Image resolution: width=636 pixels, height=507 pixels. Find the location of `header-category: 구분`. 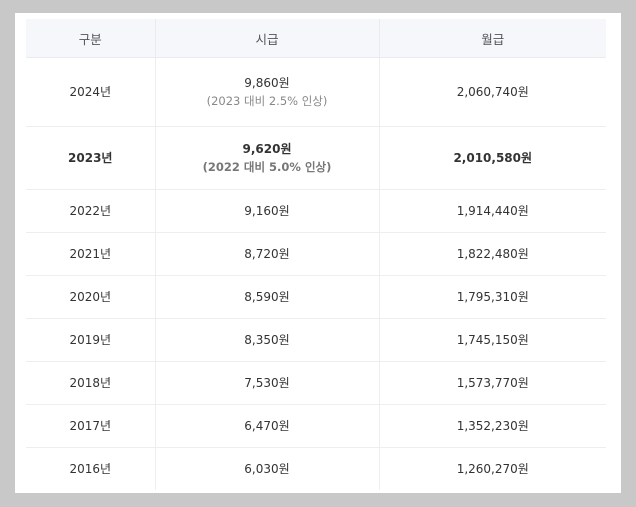

header-category: 구분 is located at coordinates (90, 38).